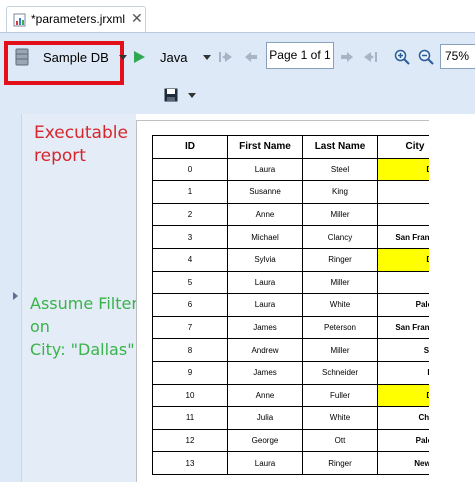 The width and height of the screenshot is (475, 482). Describe the element at coordinates (15, 296) in the screenshot. I see `expand-arrow-icon` at that location.